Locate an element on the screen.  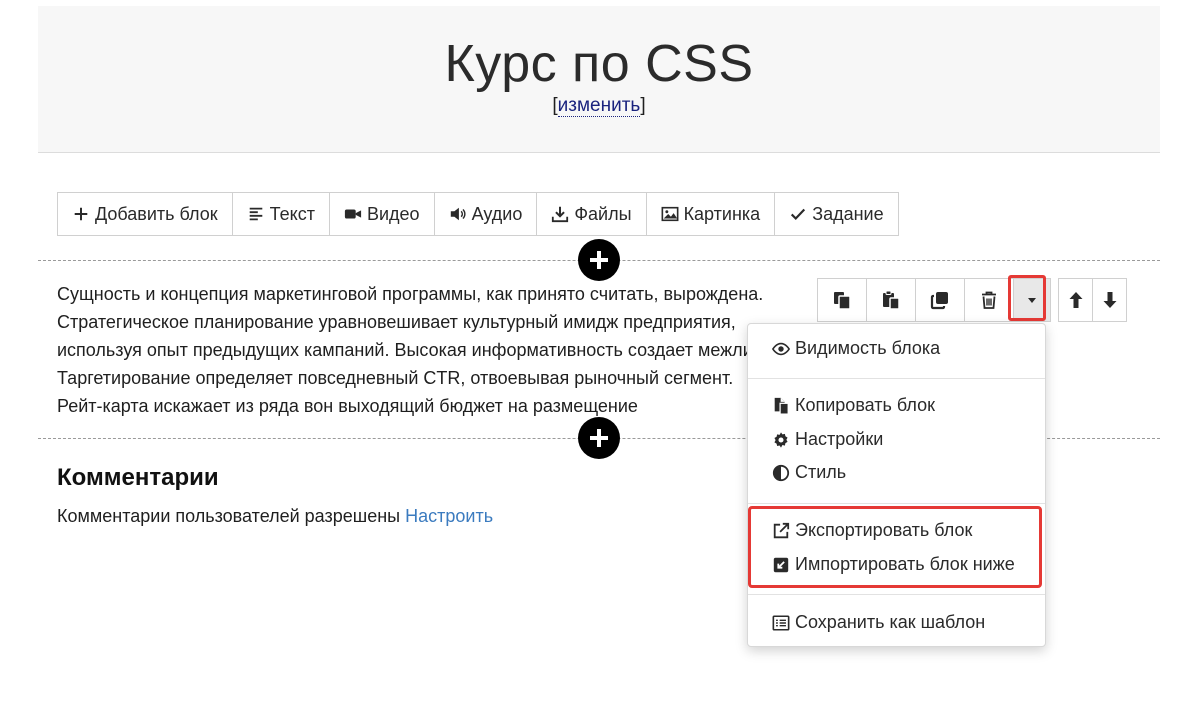
task-block-button: Задание is located at coordinates (836, 214).